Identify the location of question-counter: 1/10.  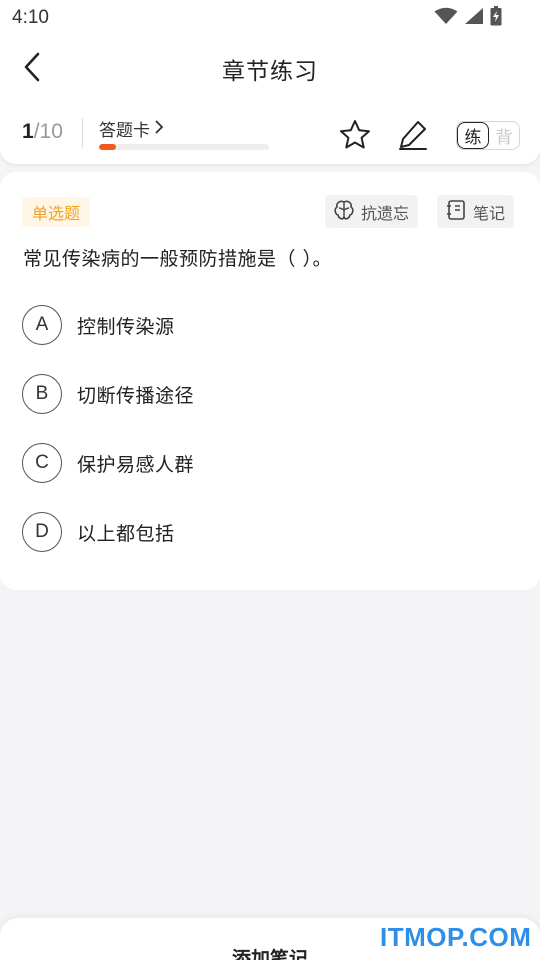
(42, 132).